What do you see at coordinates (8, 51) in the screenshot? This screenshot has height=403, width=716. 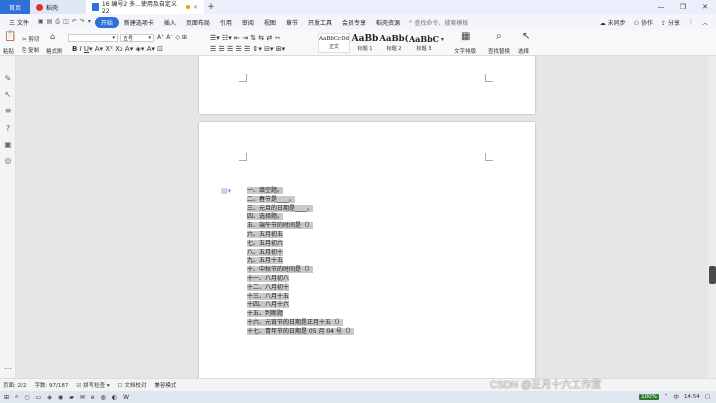 I see `paste-button: 粘贴` at bounding box center [8, 51].